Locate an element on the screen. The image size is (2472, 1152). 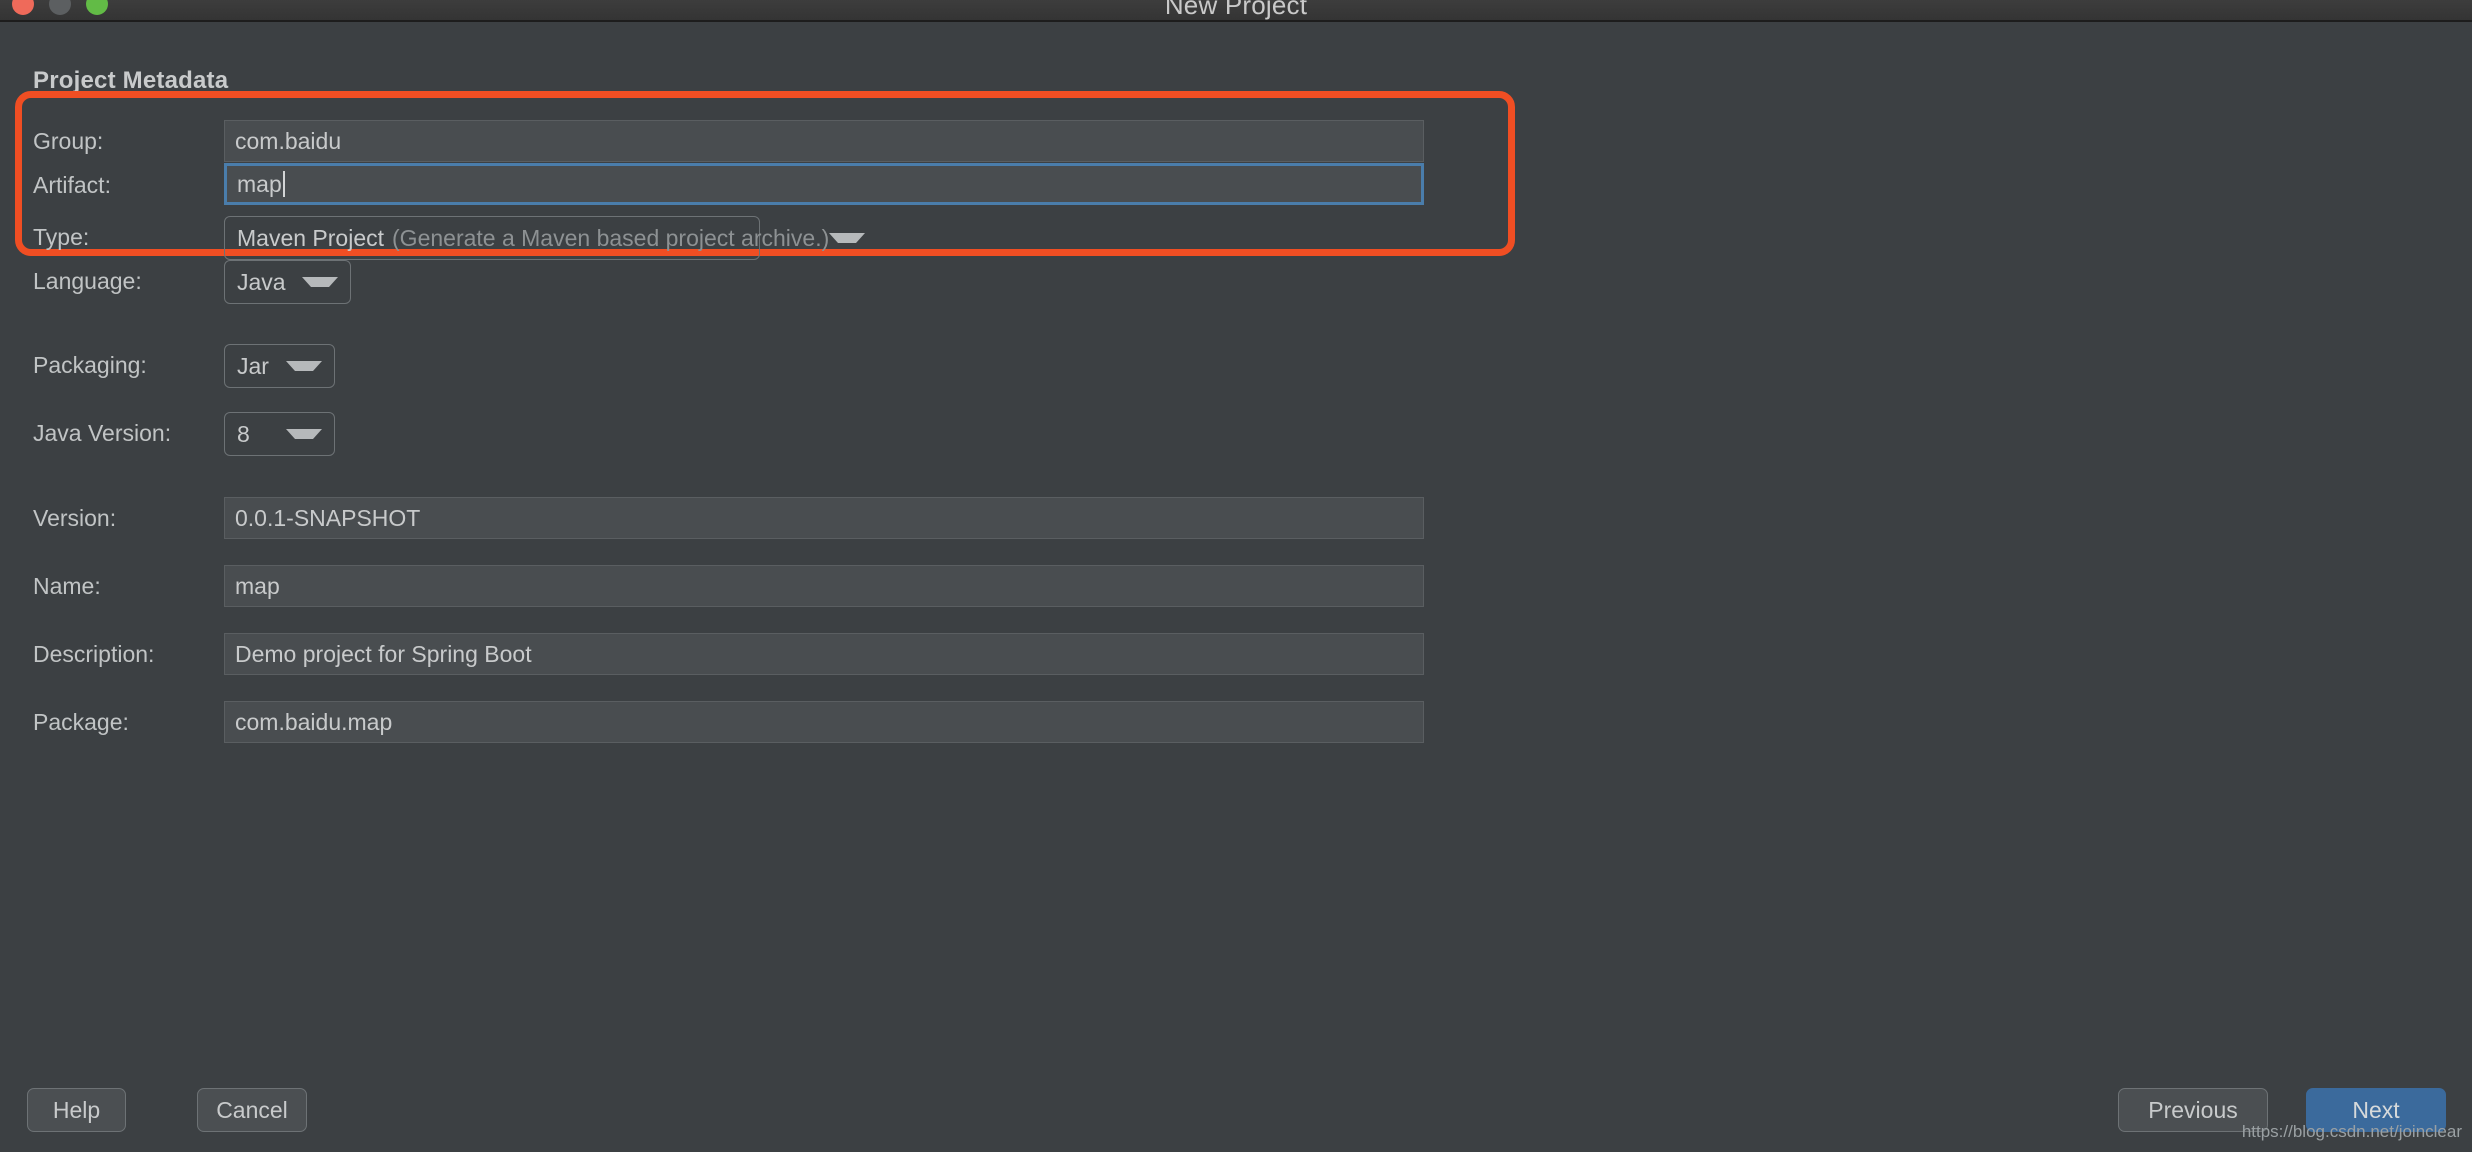
name-input-value: map is located at coordinates (257, 585).